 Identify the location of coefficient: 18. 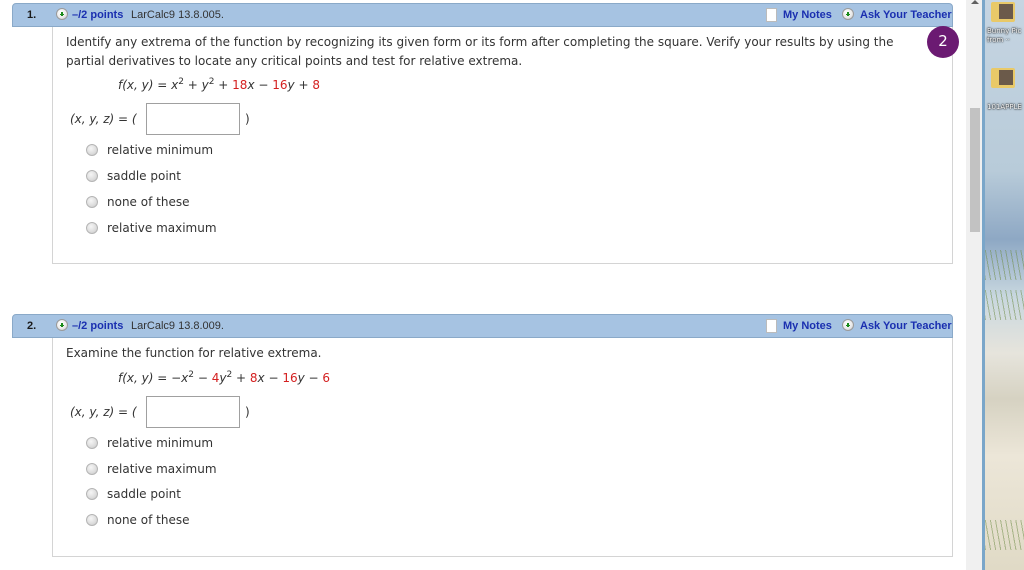
(240, 85).